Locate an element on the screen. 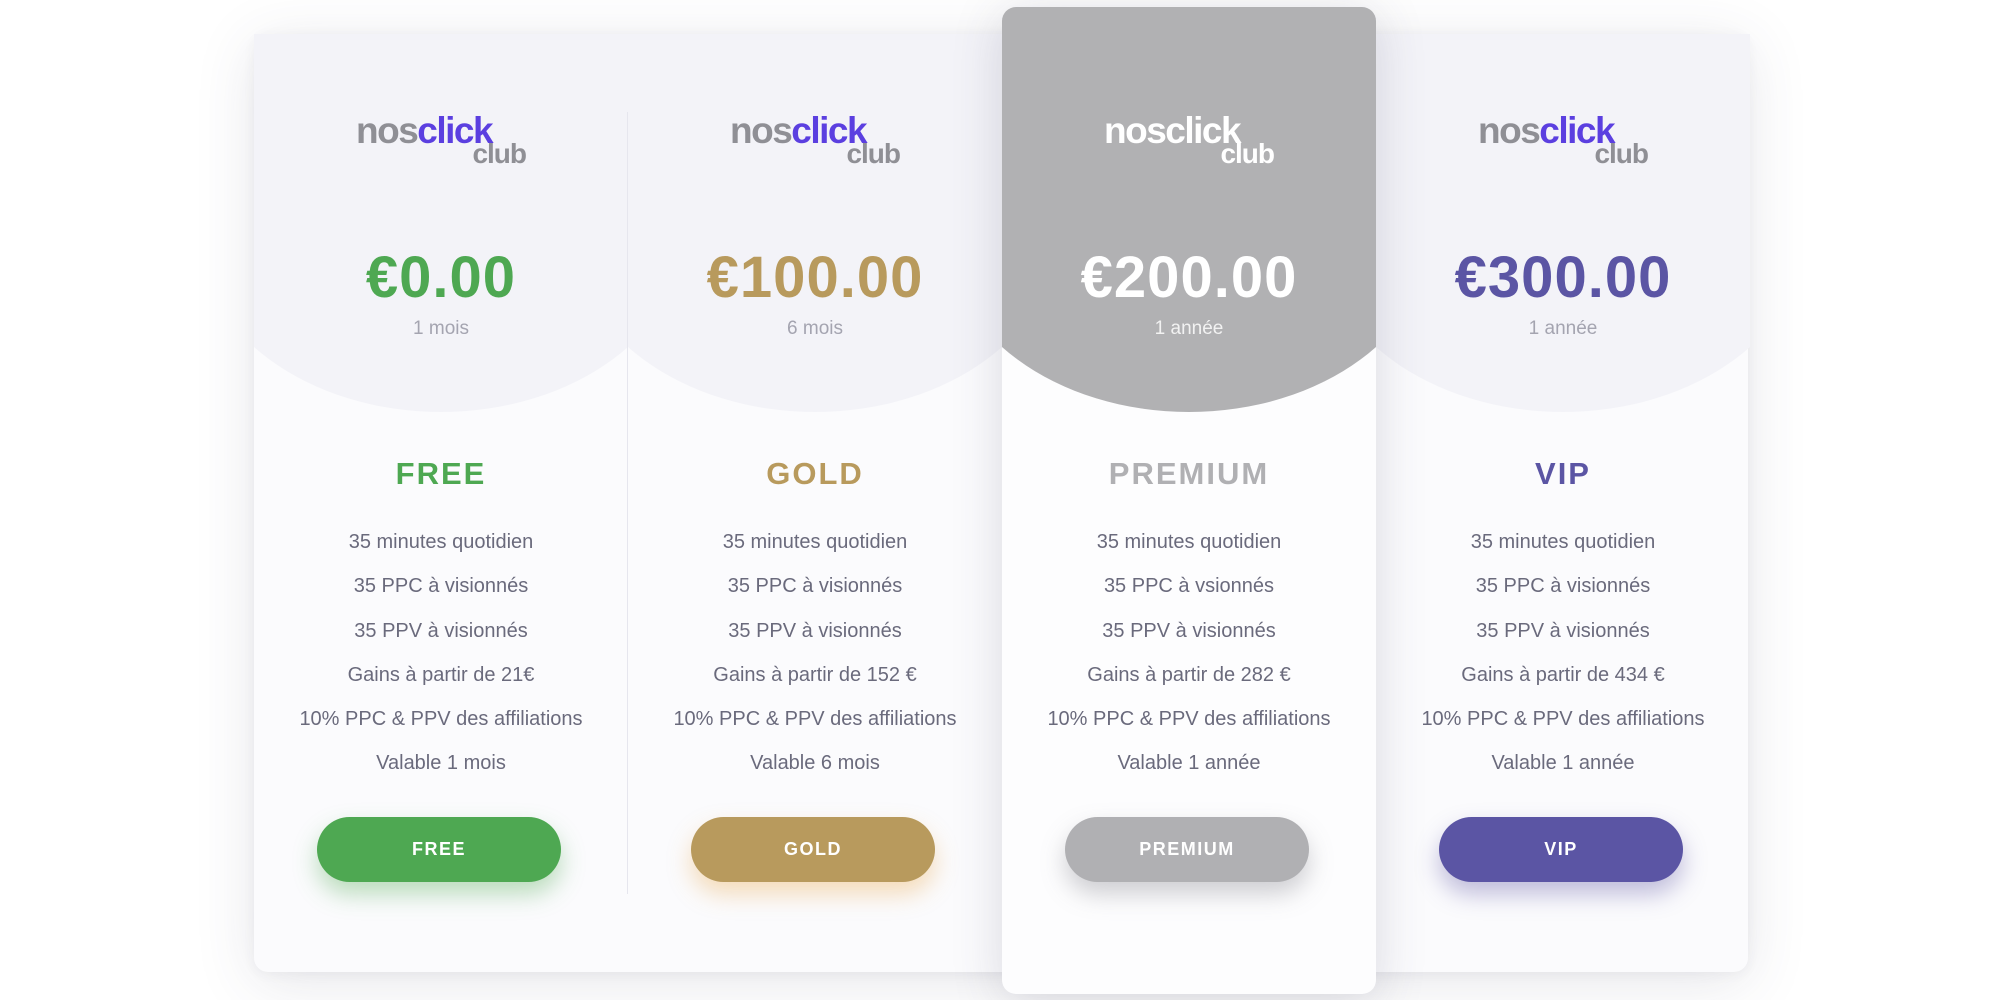  plan-price: €200.00 is located at coordinates (1189, 277).